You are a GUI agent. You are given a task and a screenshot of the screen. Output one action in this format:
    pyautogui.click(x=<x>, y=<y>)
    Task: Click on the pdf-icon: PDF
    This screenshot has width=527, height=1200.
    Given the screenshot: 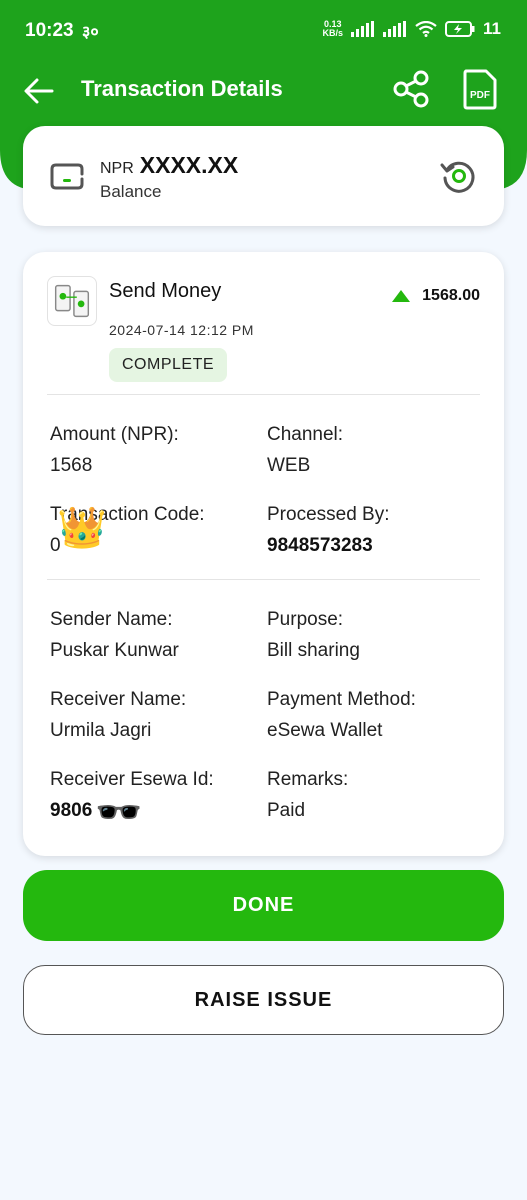 What is the action you would take?
    pyautogui.click(x=480, y=89)
    